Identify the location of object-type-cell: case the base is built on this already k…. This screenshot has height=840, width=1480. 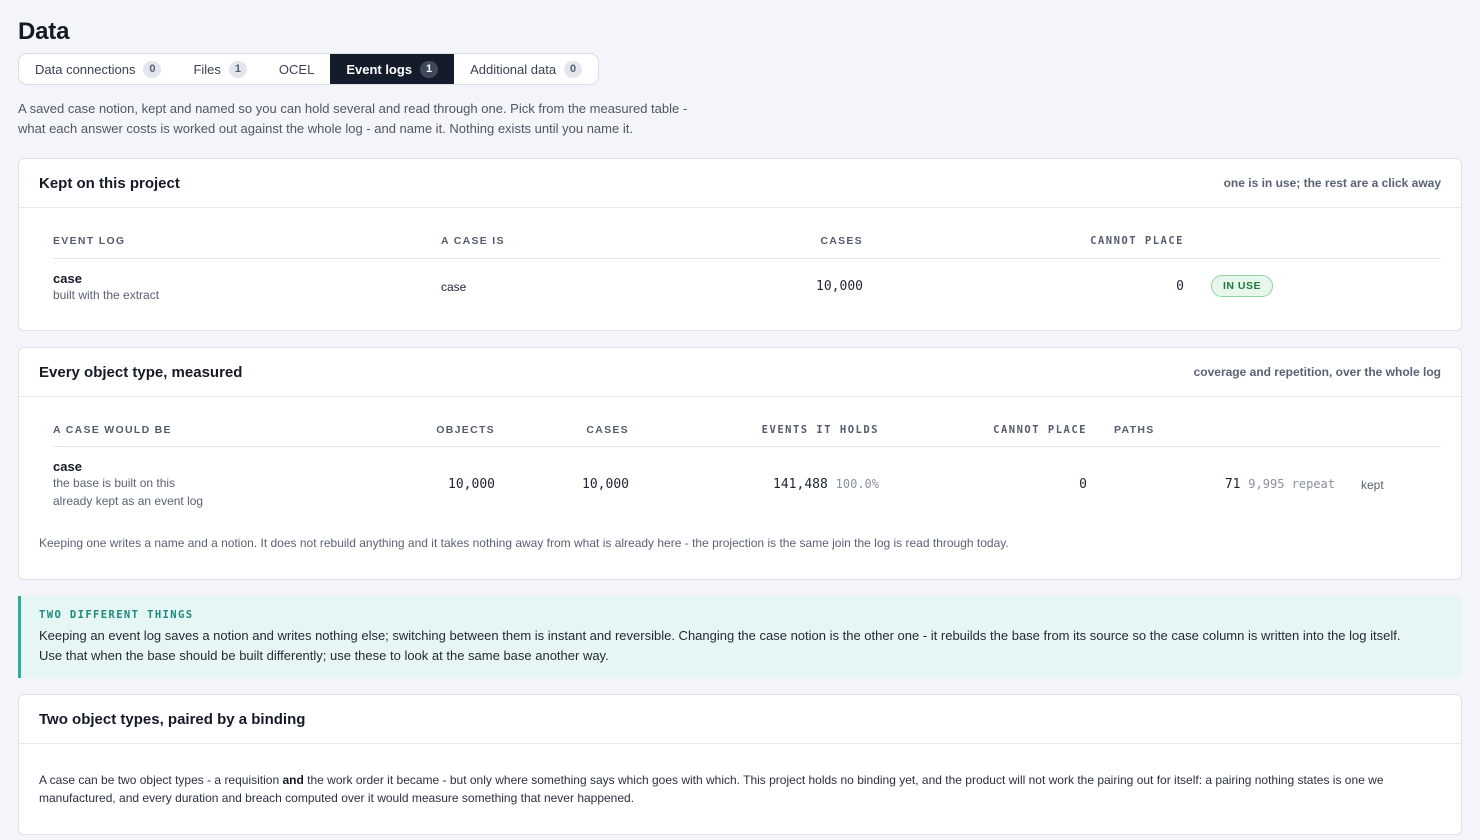
(128, 484).